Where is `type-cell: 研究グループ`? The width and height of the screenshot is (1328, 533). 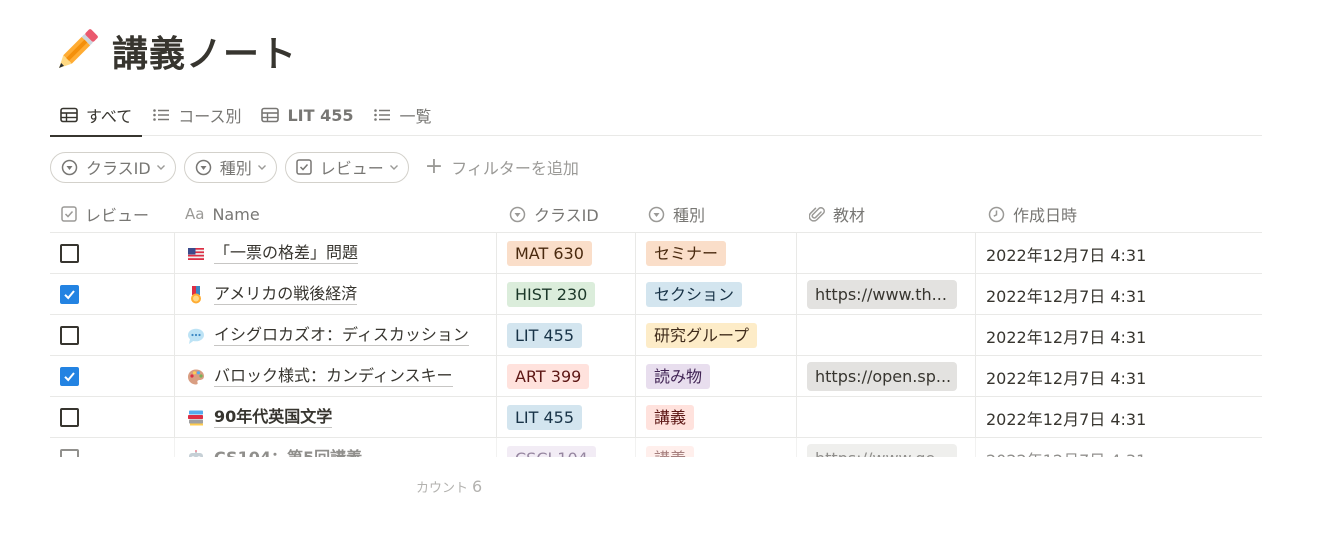 type-cell: 研究グループ is located at coordinates (716, 335).